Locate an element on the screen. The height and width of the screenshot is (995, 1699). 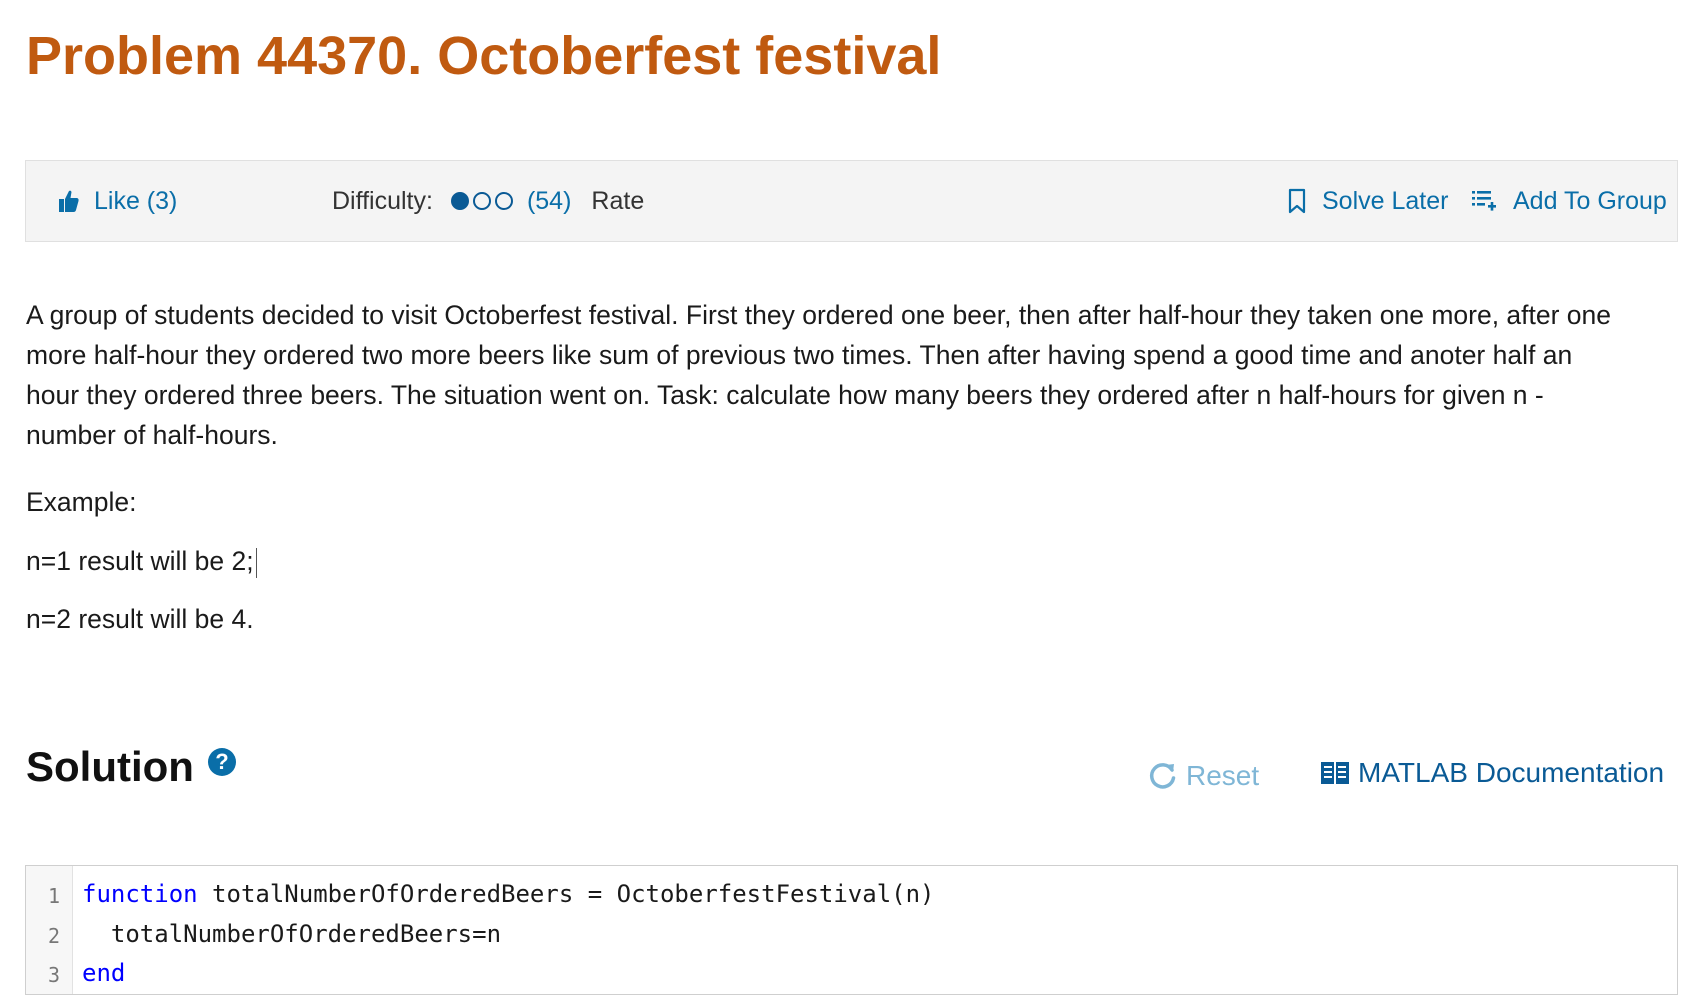
reset-button: Reset is located at coordinates (1203, 776).